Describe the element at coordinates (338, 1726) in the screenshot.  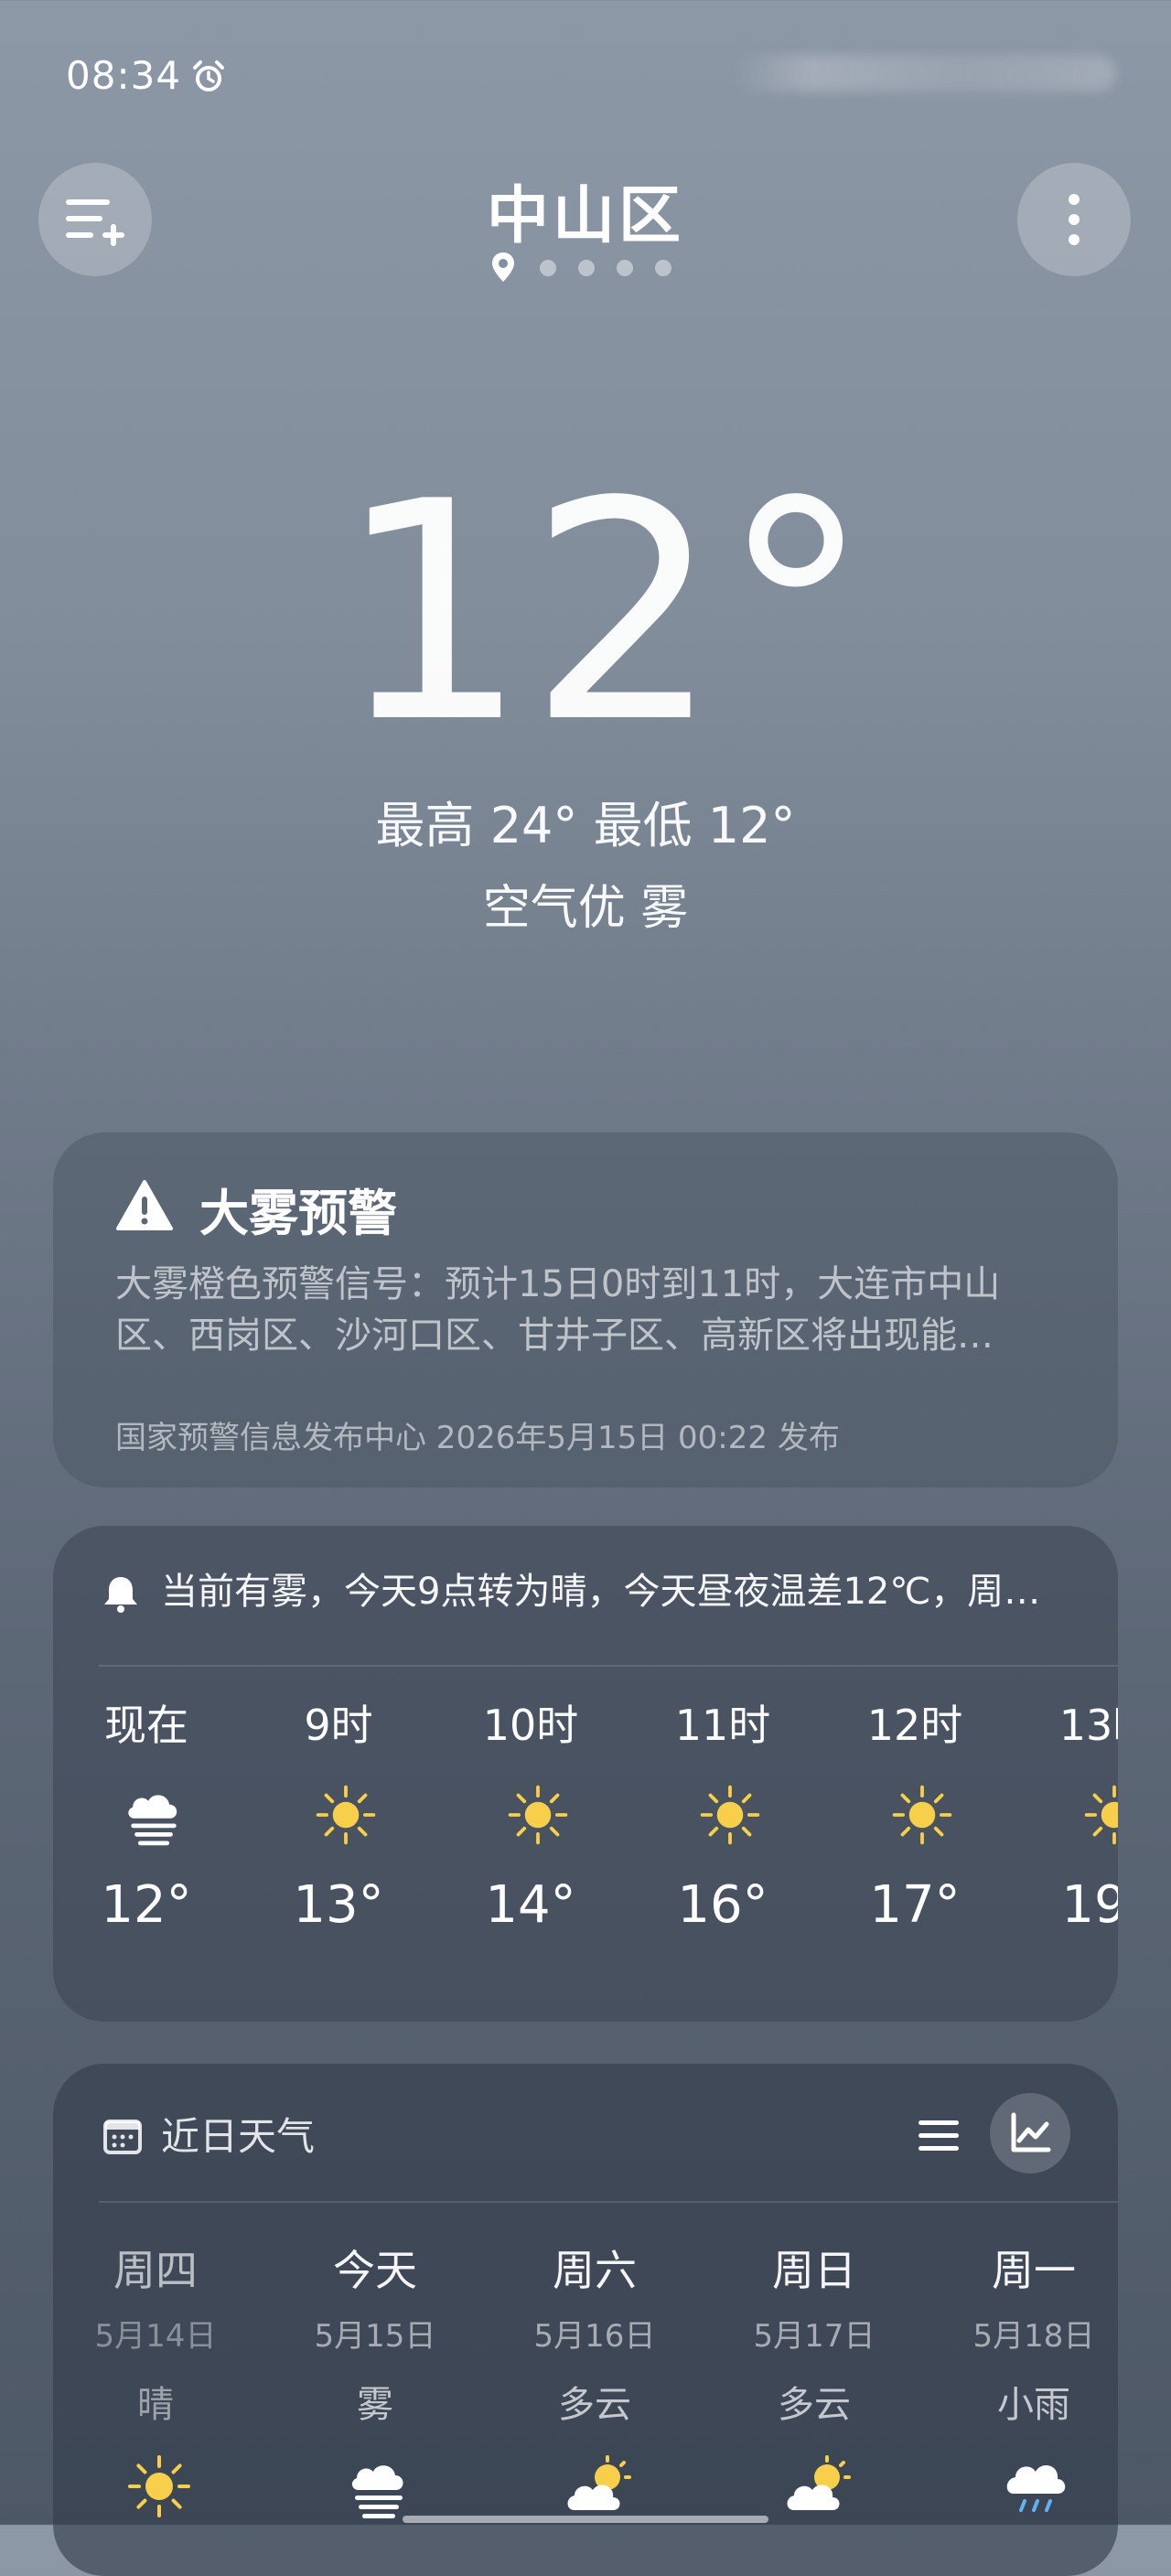
I see `hour-label: 9时` at that location.